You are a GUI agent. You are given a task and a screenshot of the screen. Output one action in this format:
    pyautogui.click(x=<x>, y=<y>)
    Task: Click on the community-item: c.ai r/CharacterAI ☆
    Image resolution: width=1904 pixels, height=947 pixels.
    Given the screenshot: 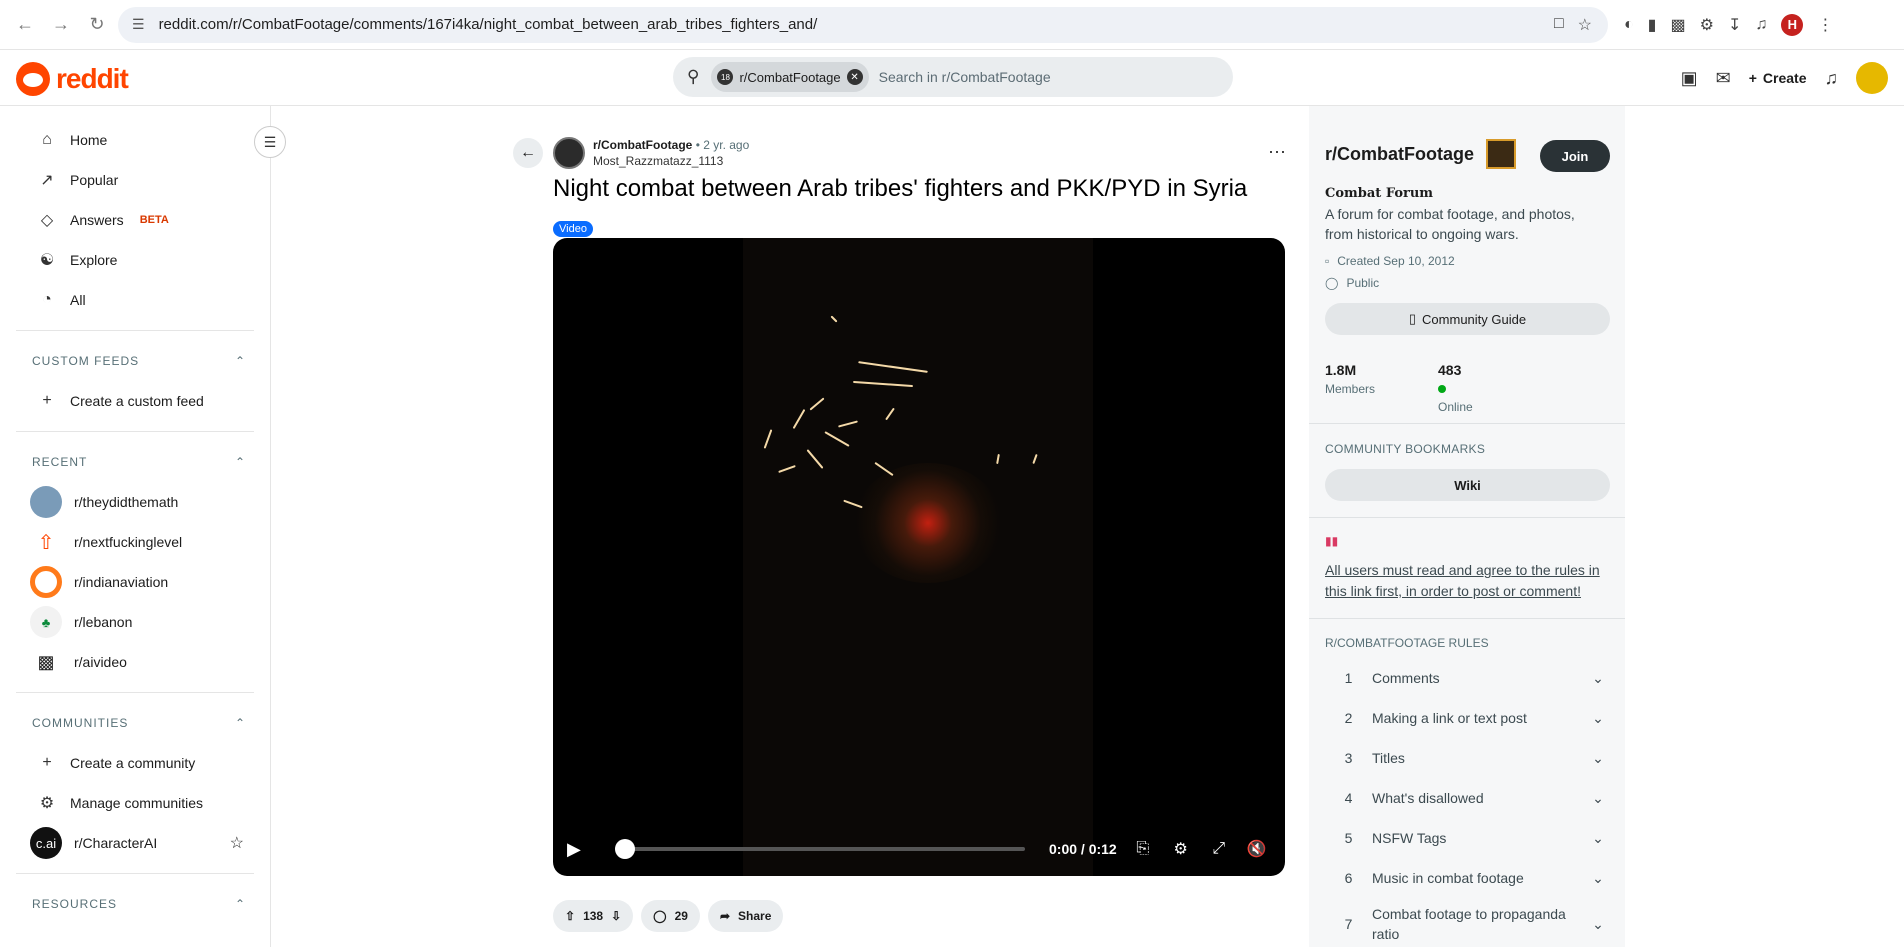 What is the action you would take?
    pyautogui.click(x=135, y=843)
    